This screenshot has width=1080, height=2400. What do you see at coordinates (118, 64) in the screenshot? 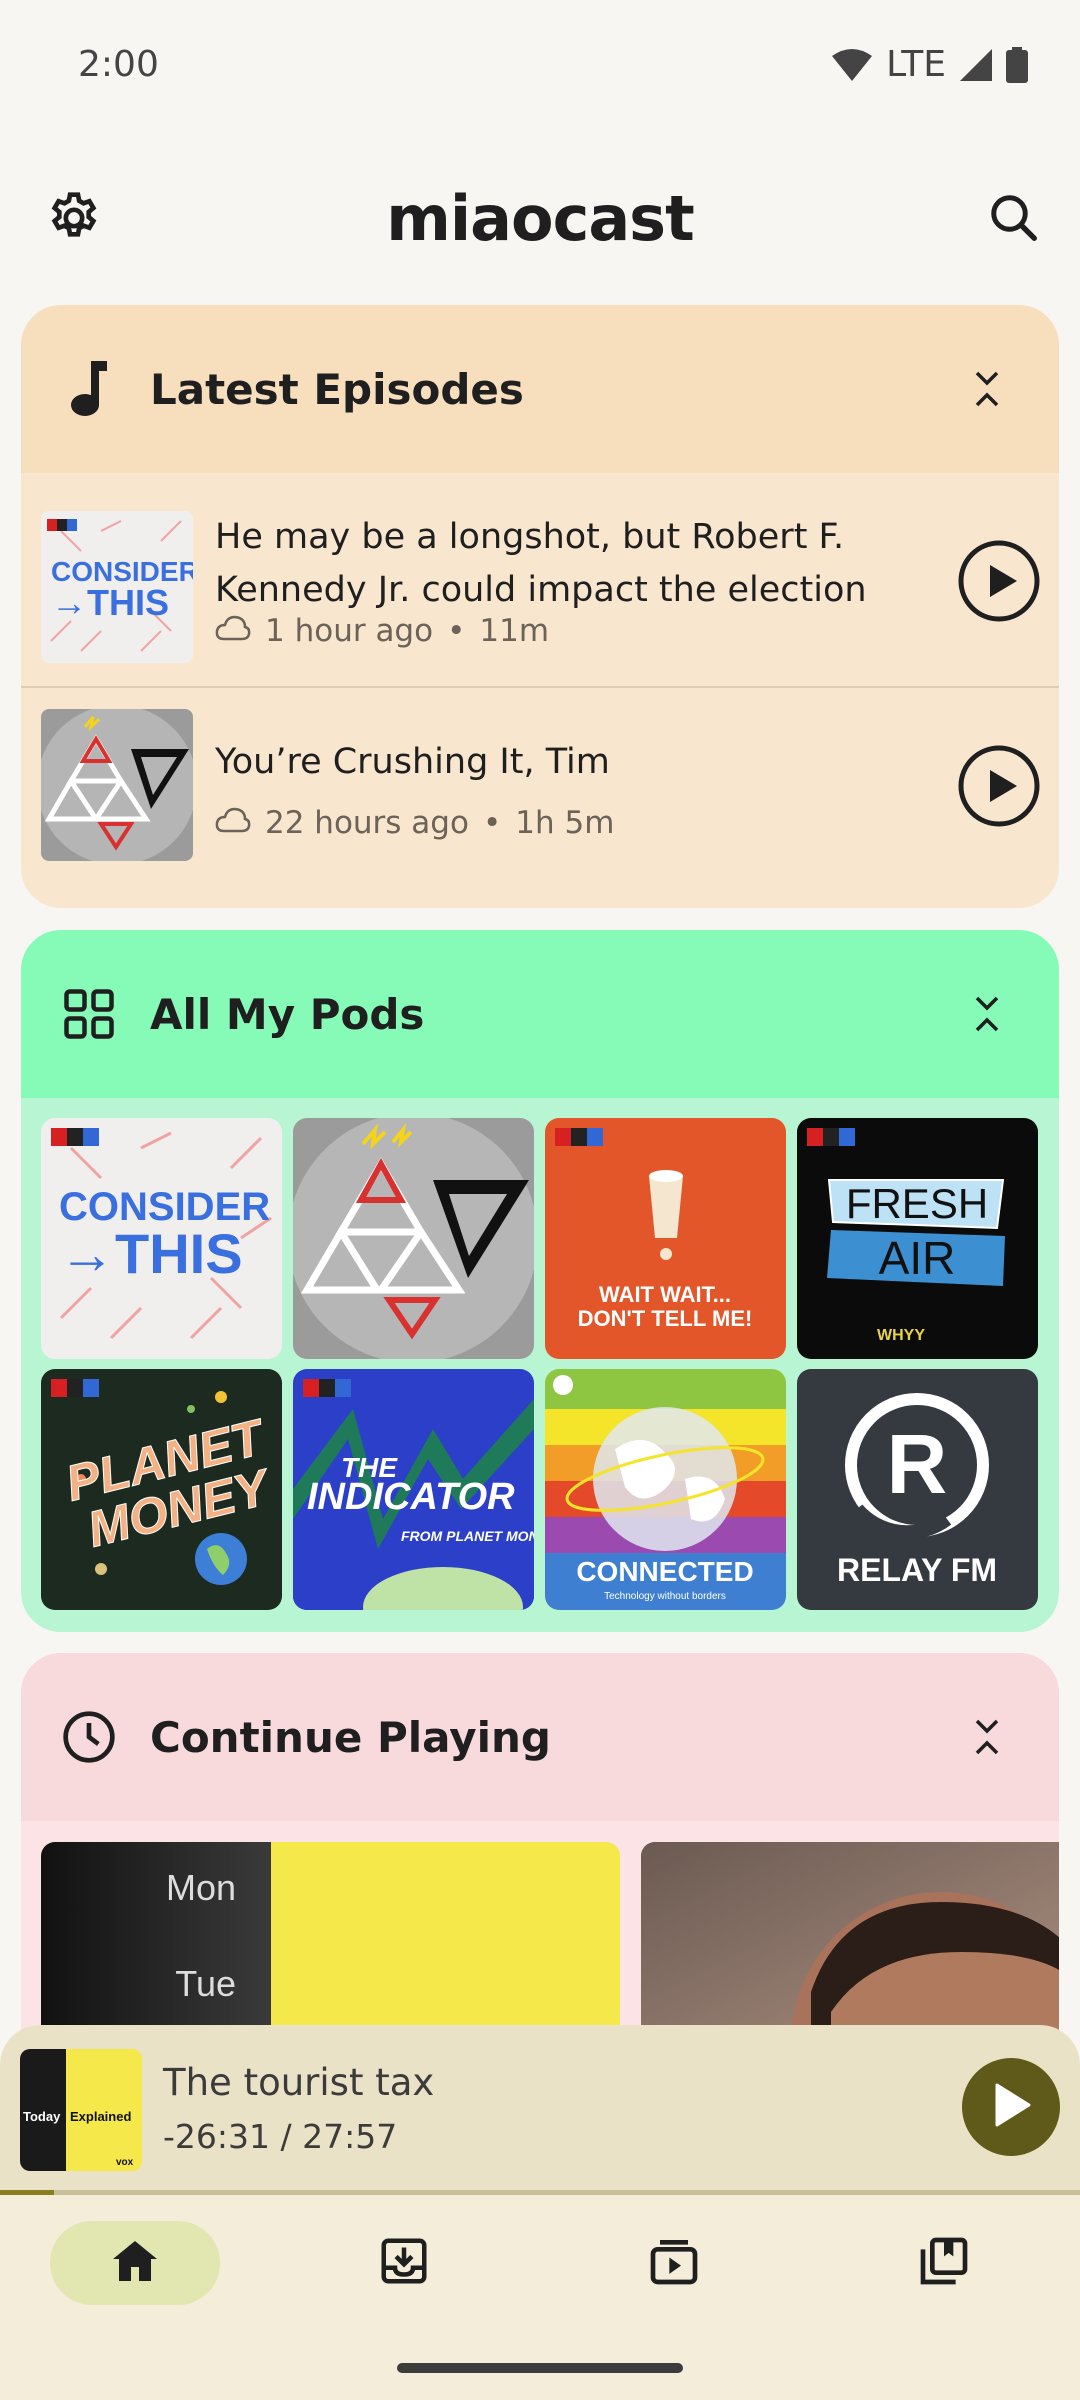
I see `status-time: 2:00` at bounding box center [118, 64].